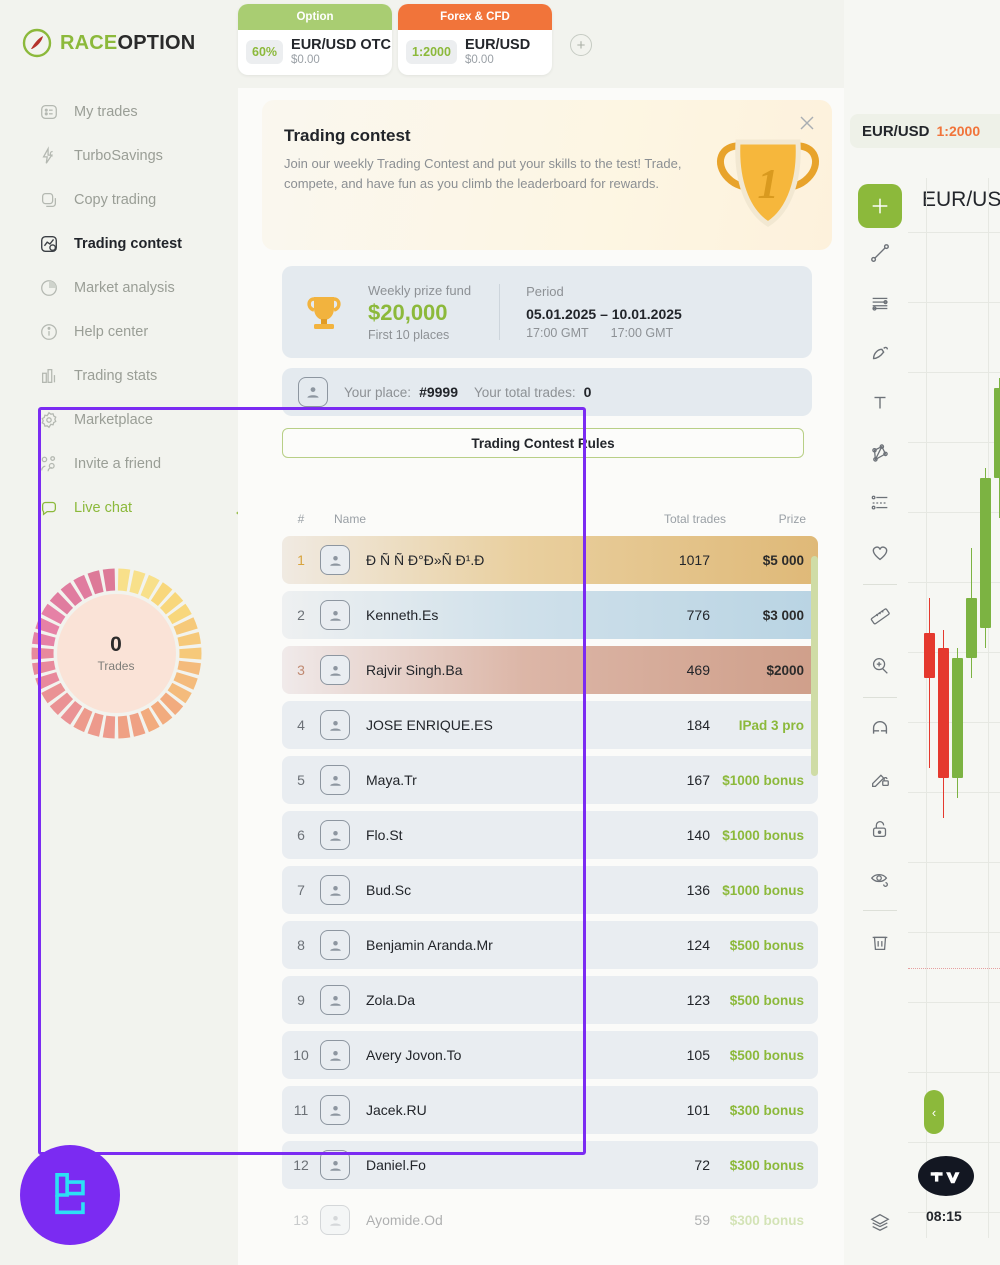 The width and height of the screenshot is (1000, 1265). I want to click on asset-tab-names: EUR/USD $0.00, so click(497, 52).